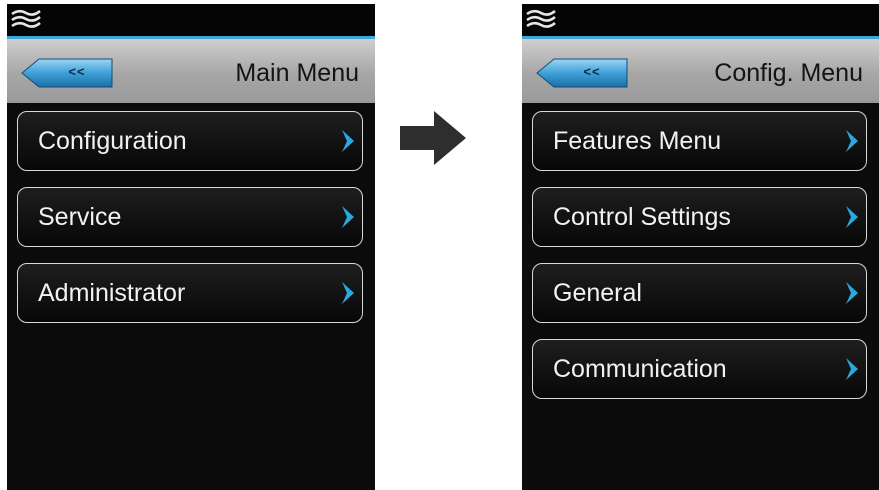  I want to click on menu-item-service: Service, so click(190, 217).